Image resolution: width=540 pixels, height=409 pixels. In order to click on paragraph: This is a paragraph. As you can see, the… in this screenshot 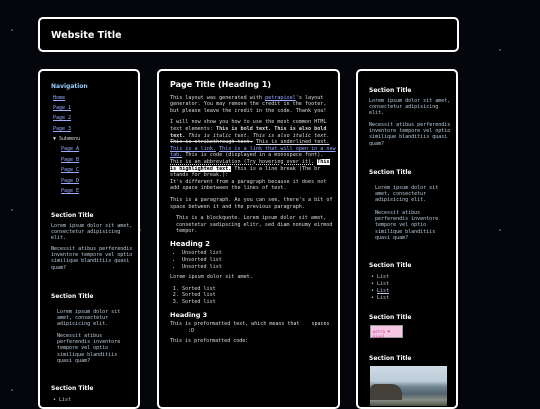, I will do `click(251, 203)`.